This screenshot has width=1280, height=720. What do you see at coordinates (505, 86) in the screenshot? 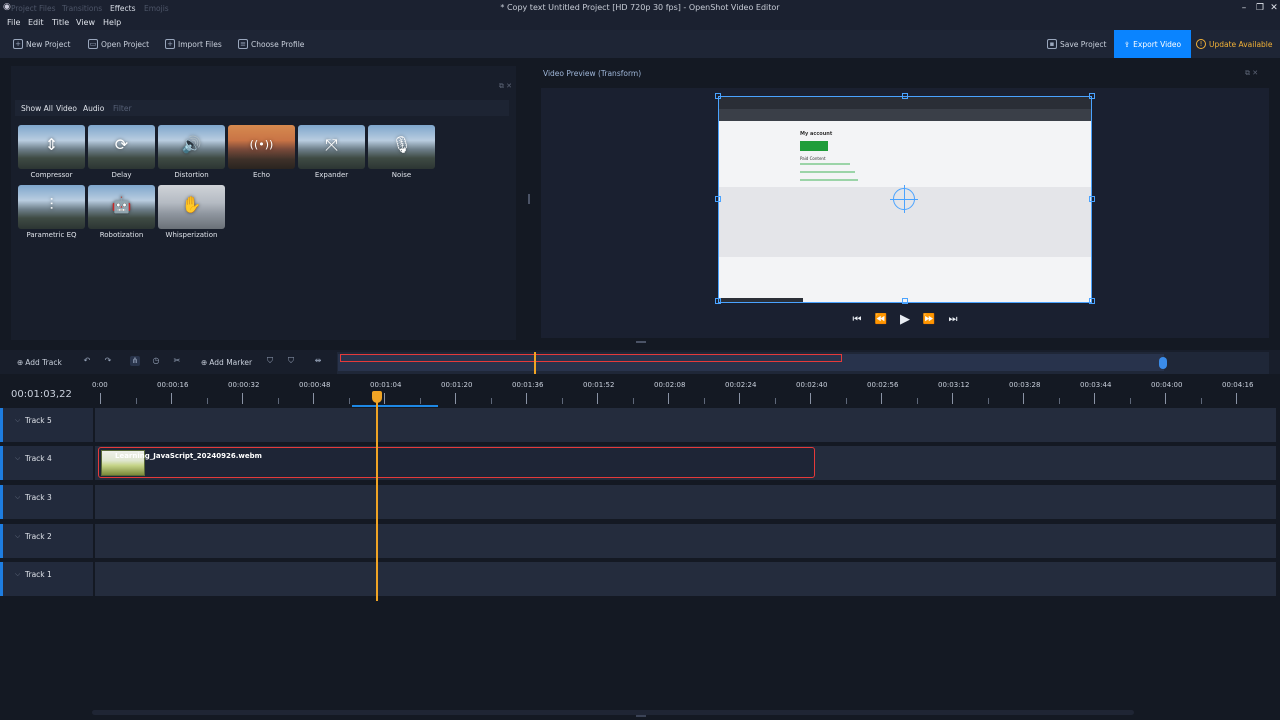
I see `panel-float-close-icons: ⧉ ✕` at bounding box center [505, 86].